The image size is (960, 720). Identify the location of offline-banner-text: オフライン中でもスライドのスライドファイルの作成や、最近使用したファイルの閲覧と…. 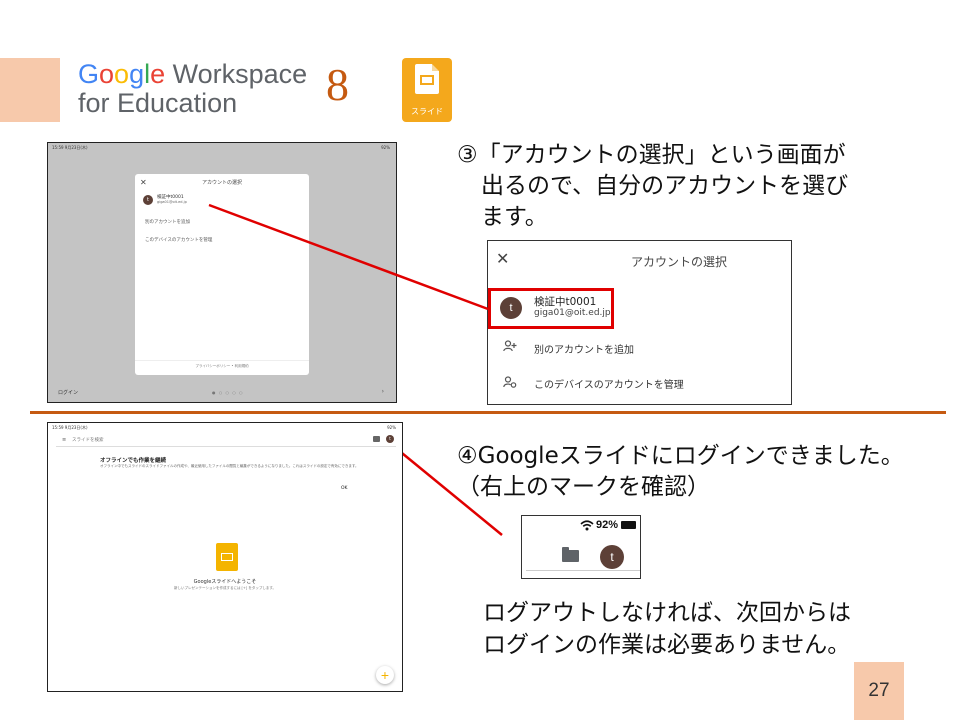
(229, 466).